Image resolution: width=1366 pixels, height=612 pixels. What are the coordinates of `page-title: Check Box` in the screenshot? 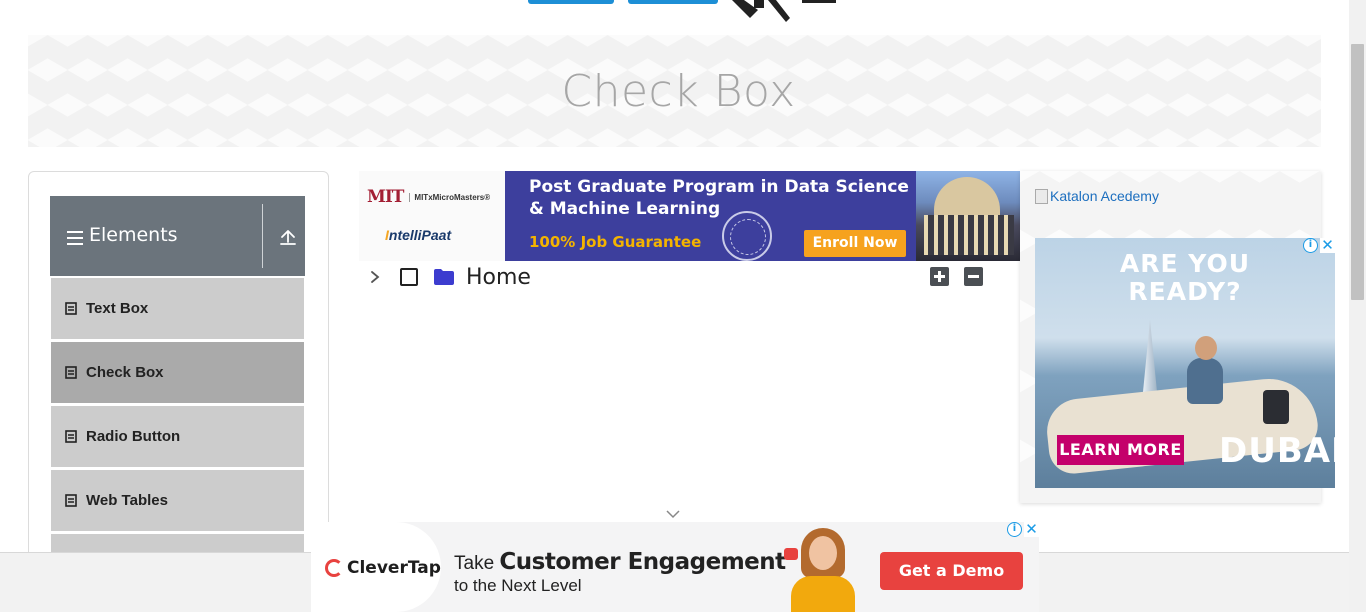 It's located at (678, 91).